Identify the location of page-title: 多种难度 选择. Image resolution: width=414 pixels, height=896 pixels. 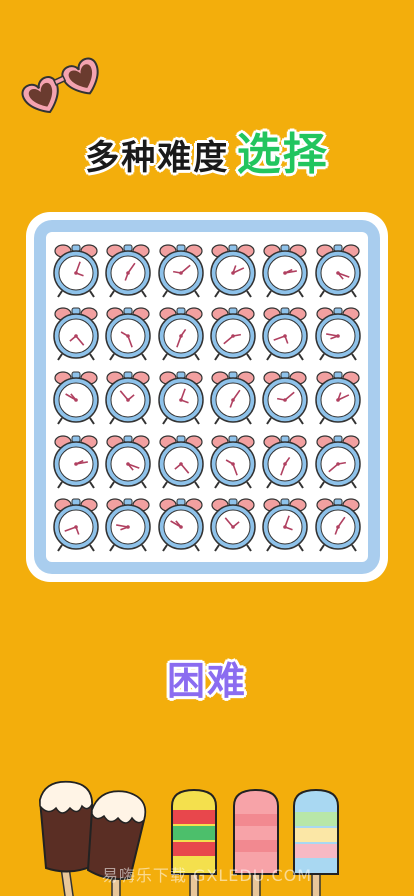
(207, 150).